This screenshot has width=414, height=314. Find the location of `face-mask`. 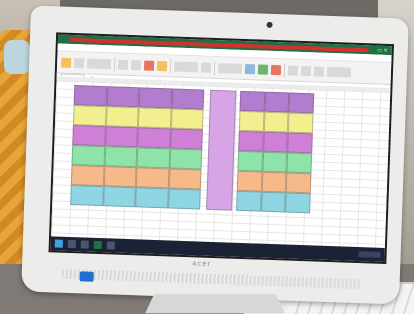

face-mask is located at coordinates (17, 57).